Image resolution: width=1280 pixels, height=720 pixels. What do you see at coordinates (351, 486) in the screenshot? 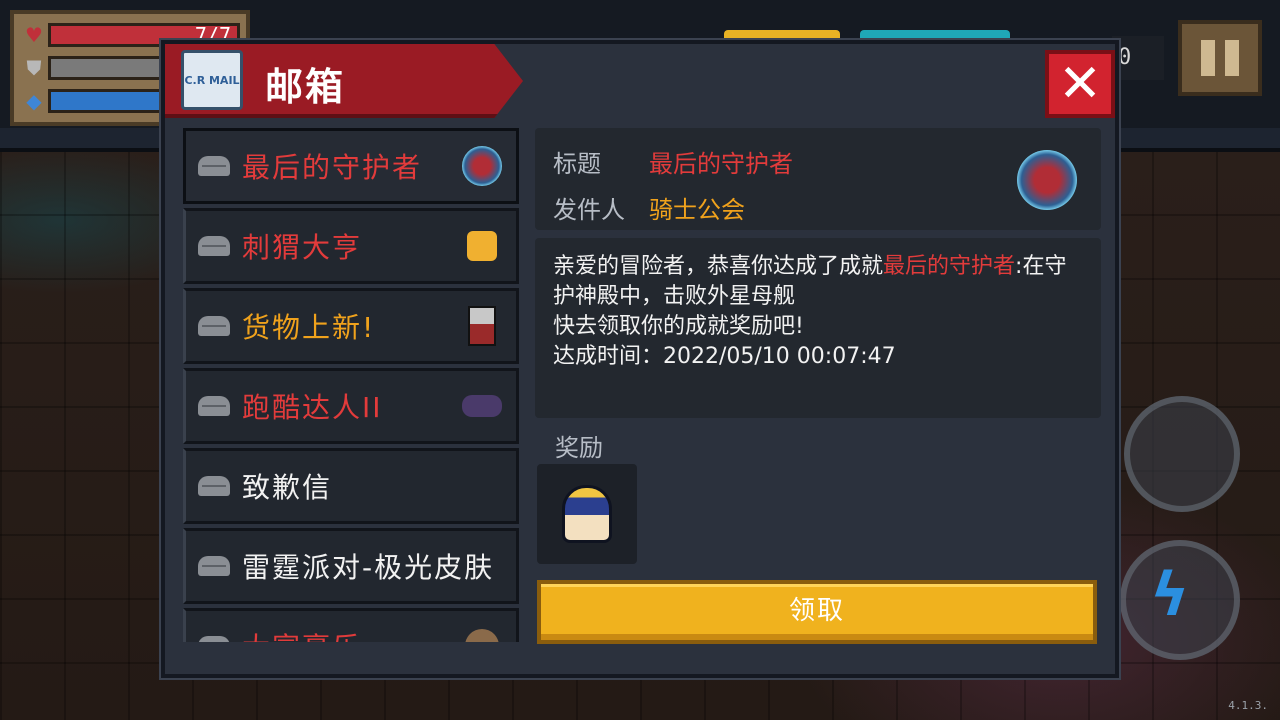
I see `mail-item: 致歉信` at bounding box center [351, 486].